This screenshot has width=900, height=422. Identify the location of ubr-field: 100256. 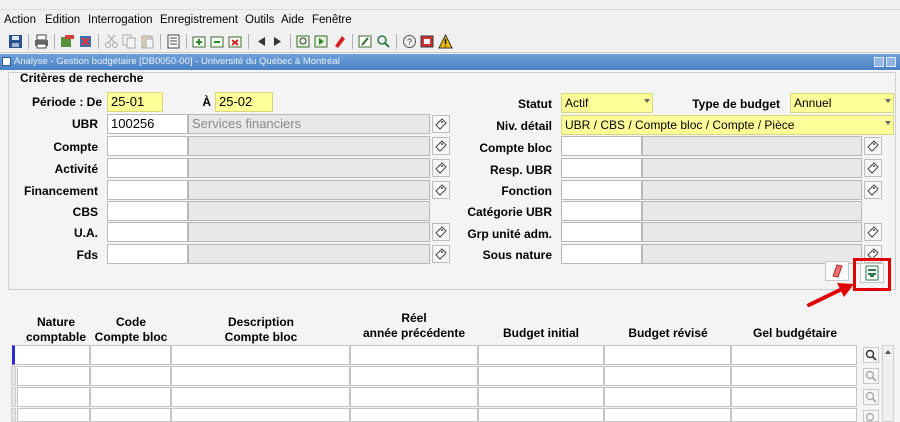
(147, 124).